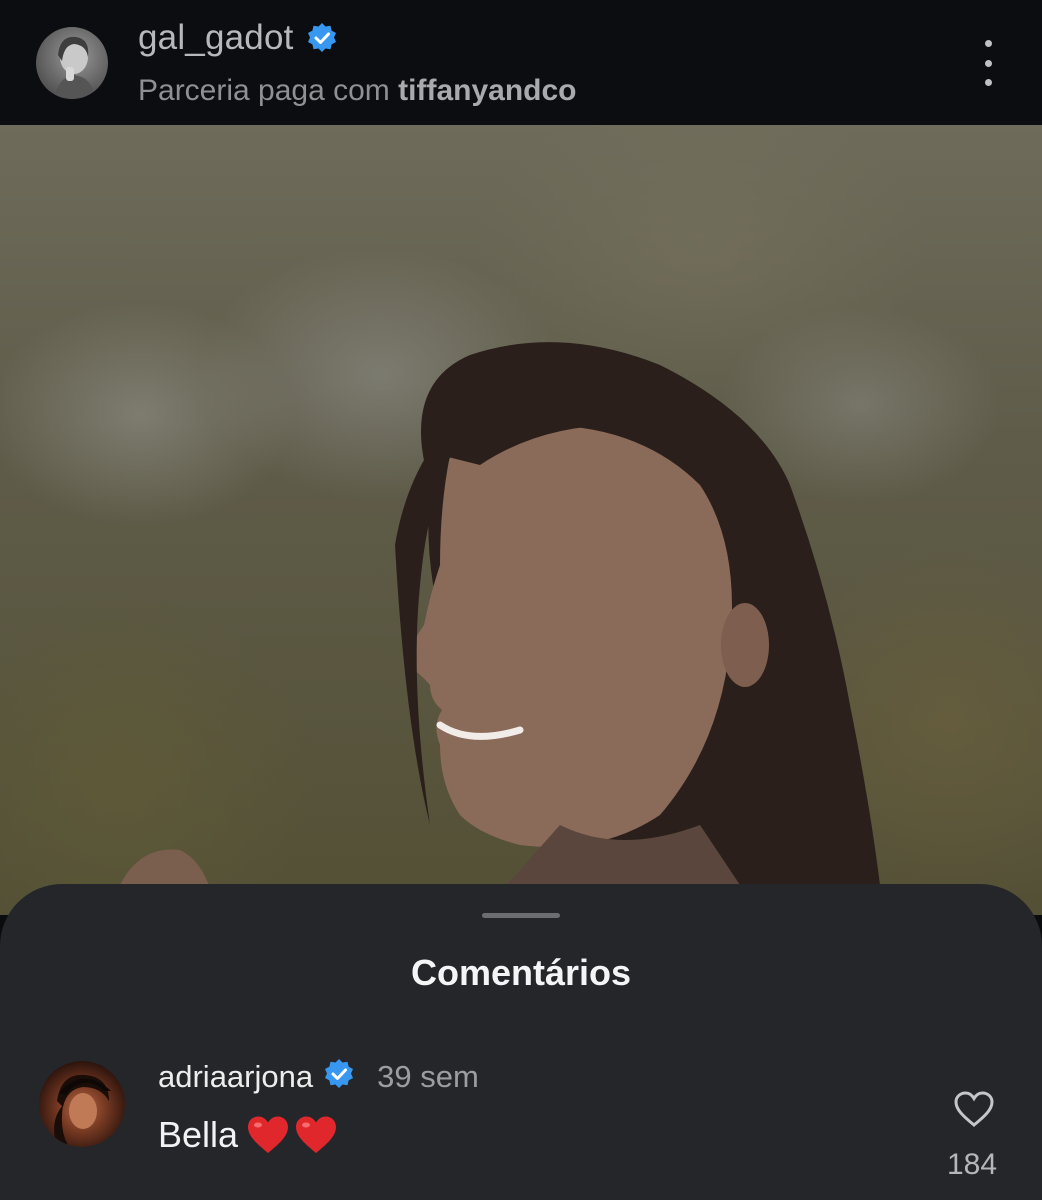 This screenshot has height=1200, width=1042. What do you see at coordinates (198, 1134) in the screenshot?
I see `comment-text: Bella` at bounding box center [198, 1134].